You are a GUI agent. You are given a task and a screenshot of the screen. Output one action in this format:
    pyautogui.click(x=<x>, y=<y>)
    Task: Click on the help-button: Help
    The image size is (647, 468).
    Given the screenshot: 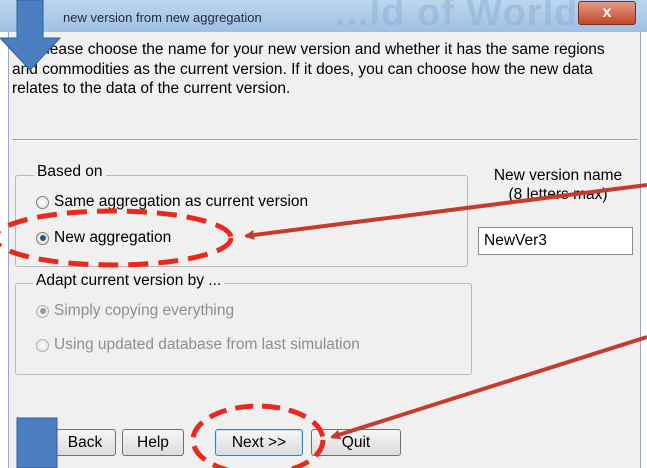 What is the action you would take?
    pyautogui.click(x=153, y=442)
    